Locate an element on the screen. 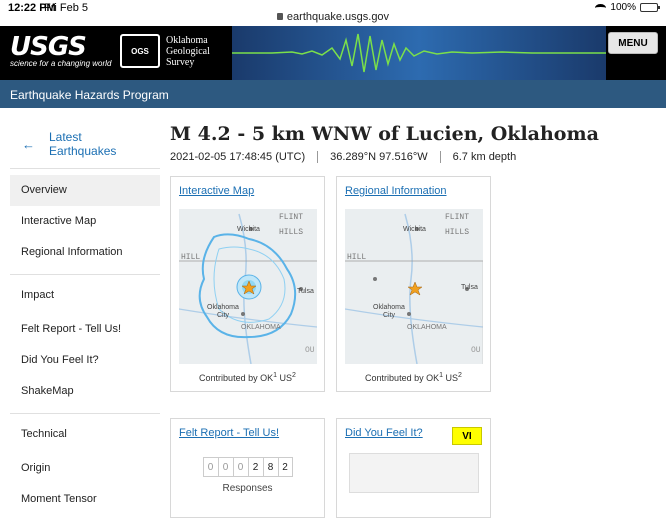 This screenshot has width=666, height=518. sidebar-item-origin: Origin is located at coordinates (85, 468).